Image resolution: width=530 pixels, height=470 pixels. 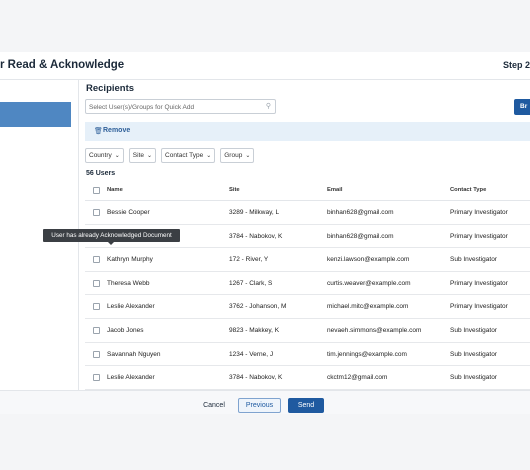 I want to click on cancel-button: Cancel, so click(x=214, y=405).